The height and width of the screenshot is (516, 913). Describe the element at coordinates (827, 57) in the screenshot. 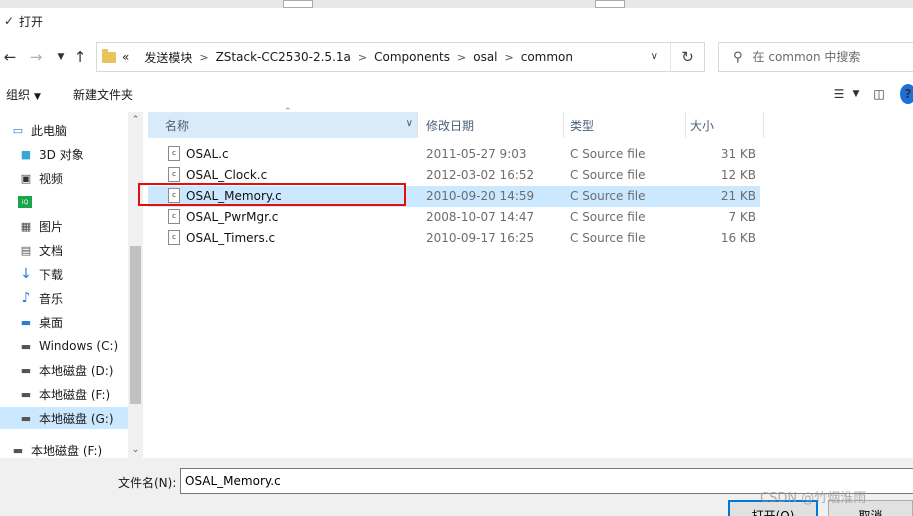

I see `search-input` at that location.